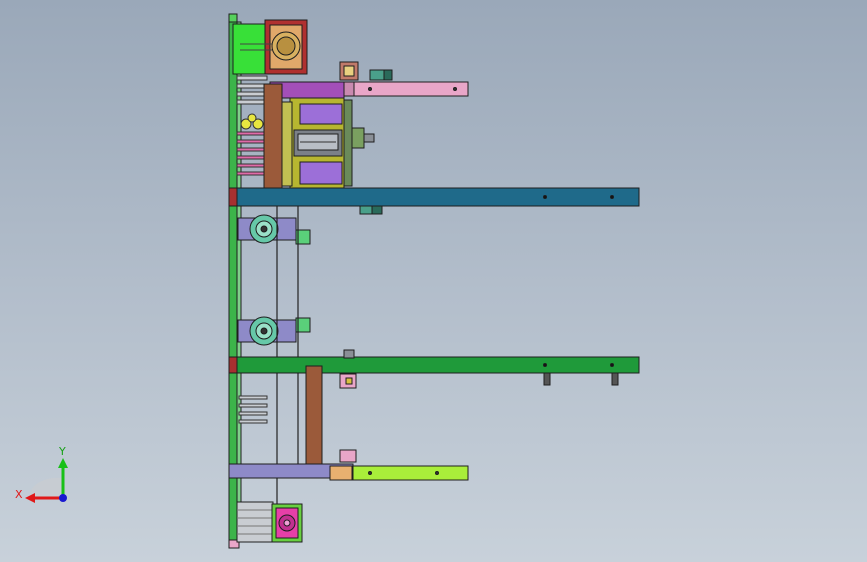  What do you see at coordinates (274, 229) in the screenshot?
I see `roller-assembly-upper` at bounding box center [274, 229].